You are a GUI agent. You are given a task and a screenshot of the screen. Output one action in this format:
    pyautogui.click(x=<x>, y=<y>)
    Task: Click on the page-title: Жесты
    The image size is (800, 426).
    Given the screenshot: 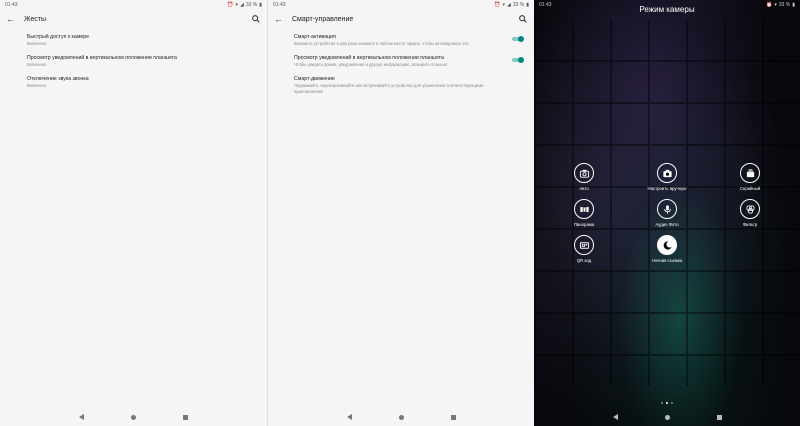 What is the action you would take?
    pyautogui.click(x=35, y=19)
    